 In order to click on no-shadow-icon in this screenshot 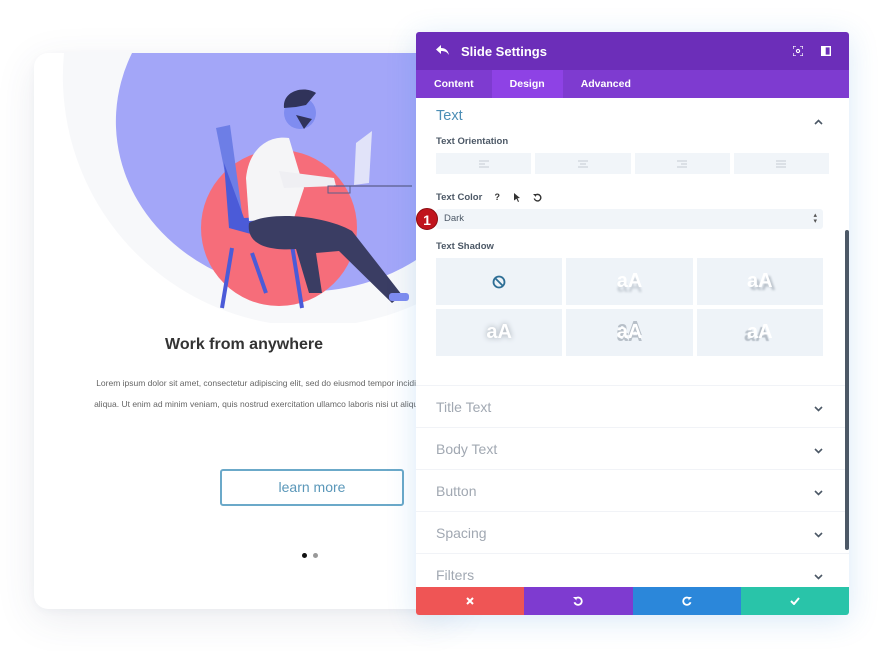, I will do `click(499, 281)`.